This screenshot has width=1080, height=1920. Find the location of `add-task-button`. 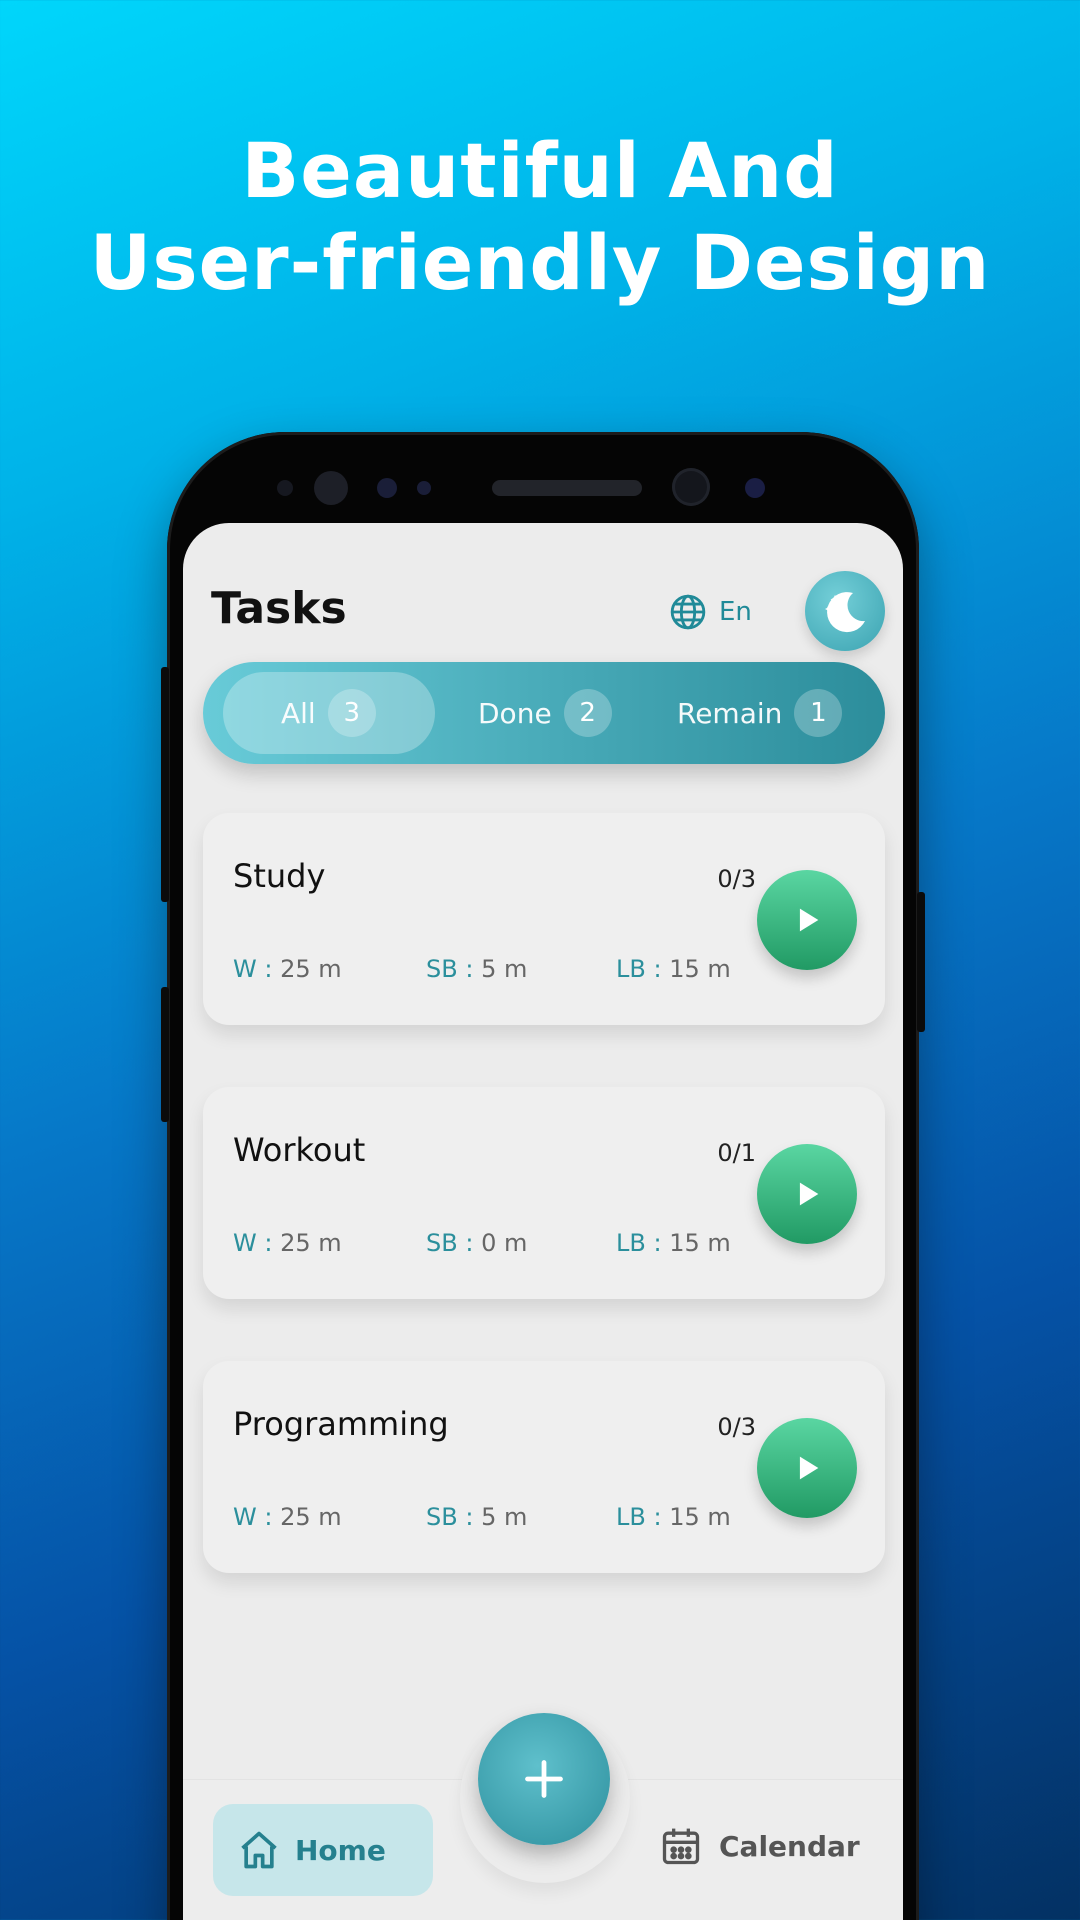

add-task-button is located at coordinates (544, 1779).